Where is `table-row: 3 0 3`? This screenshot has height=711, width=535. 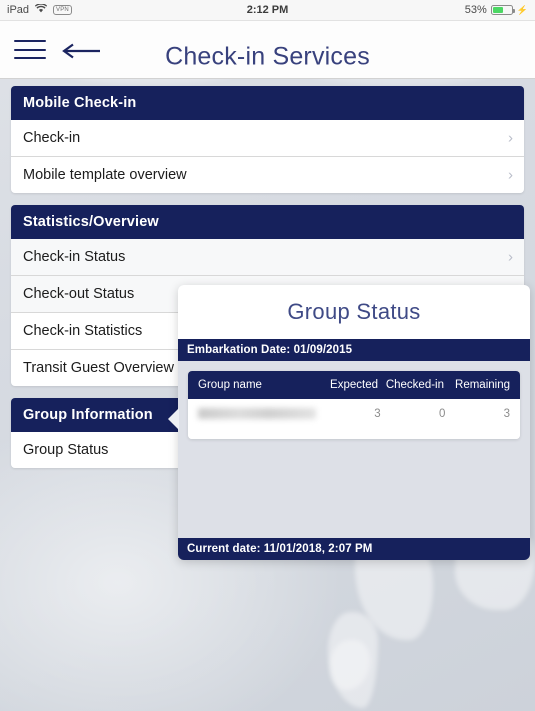
table-row: 3 0 3 is located at coordinates (354, 419).